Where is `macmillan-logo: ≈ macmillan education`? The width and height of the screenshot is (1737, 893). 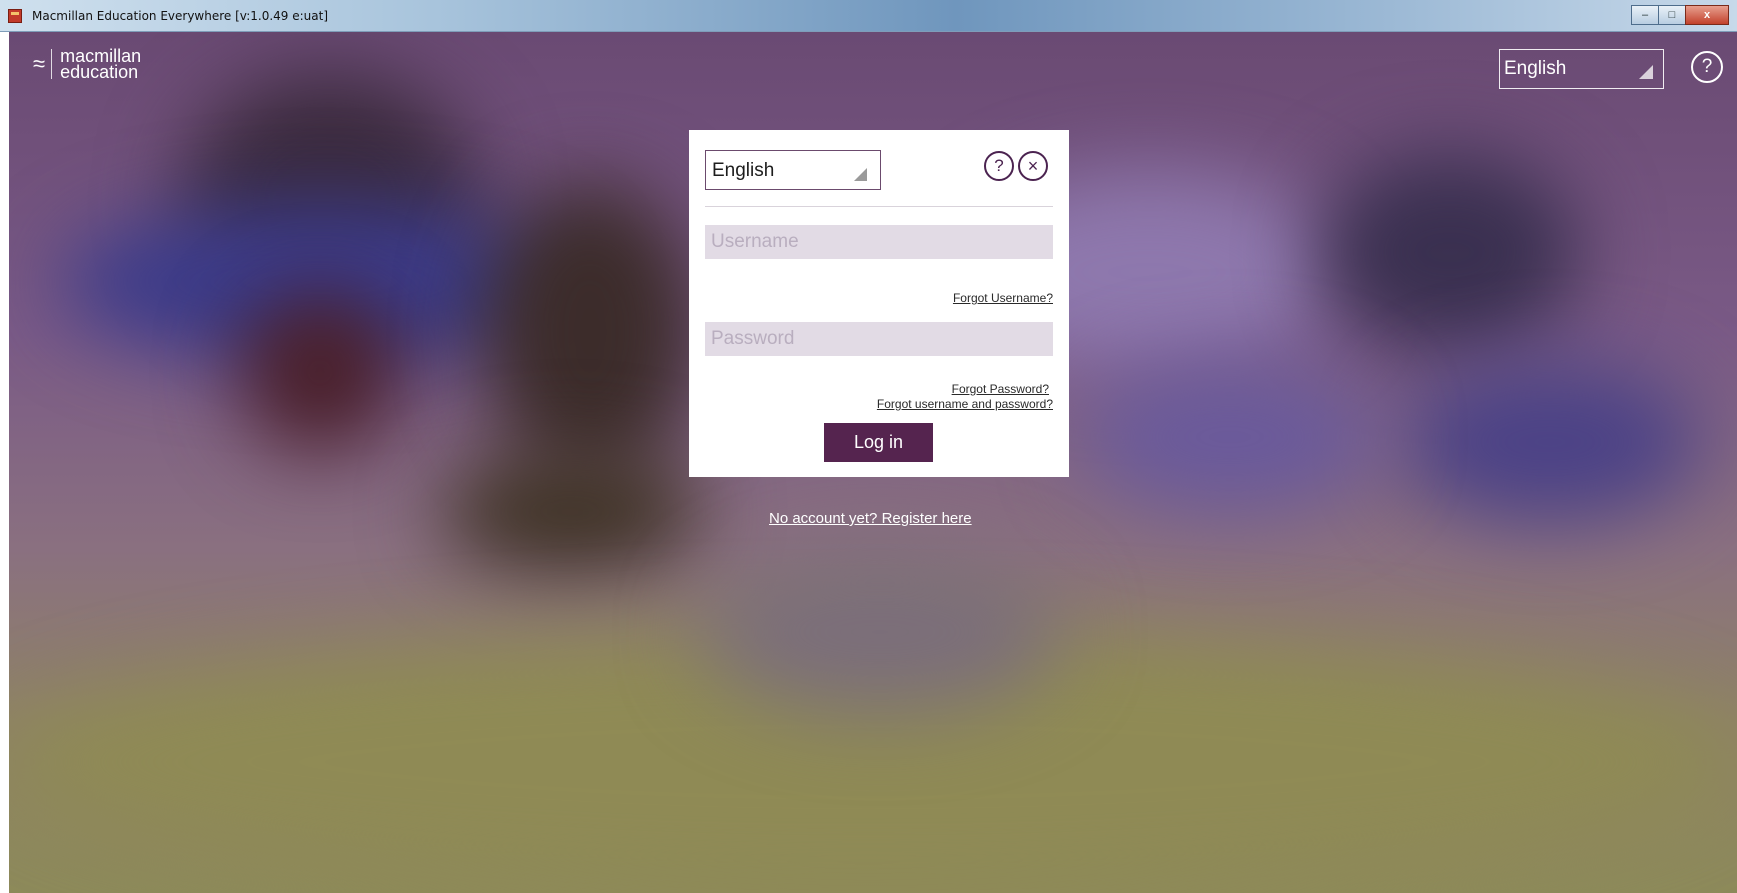
macmillan-logo: ≈ macmillan education is located at coordinates (87, 64).